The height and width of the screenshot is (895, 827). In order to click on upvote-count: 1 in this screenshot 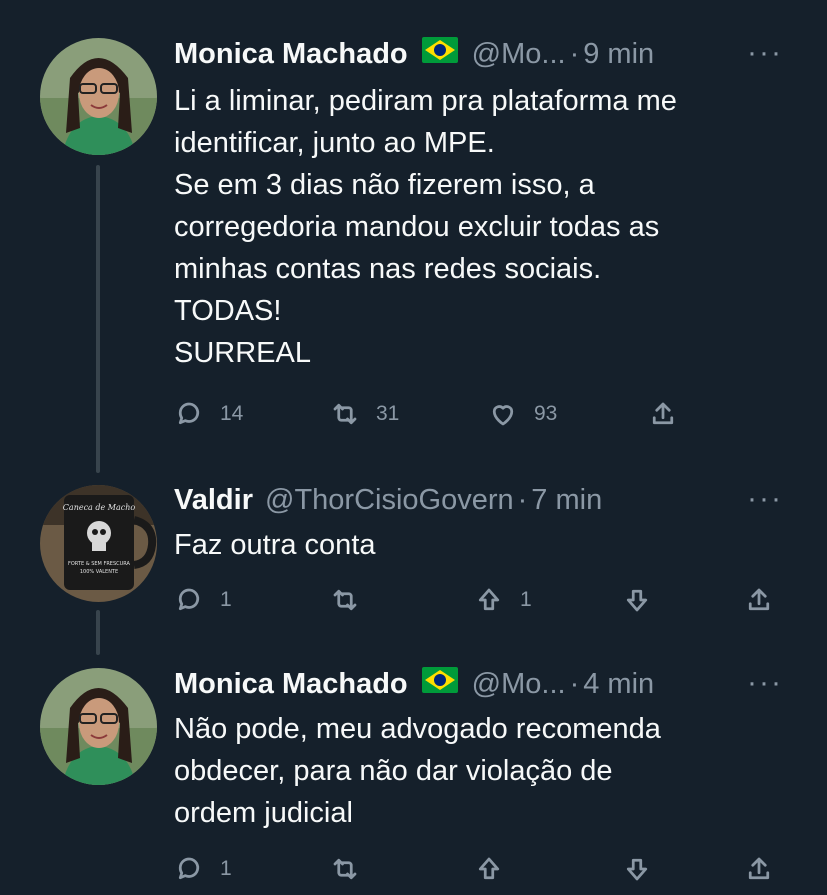, I will do `click(526, 599)`.